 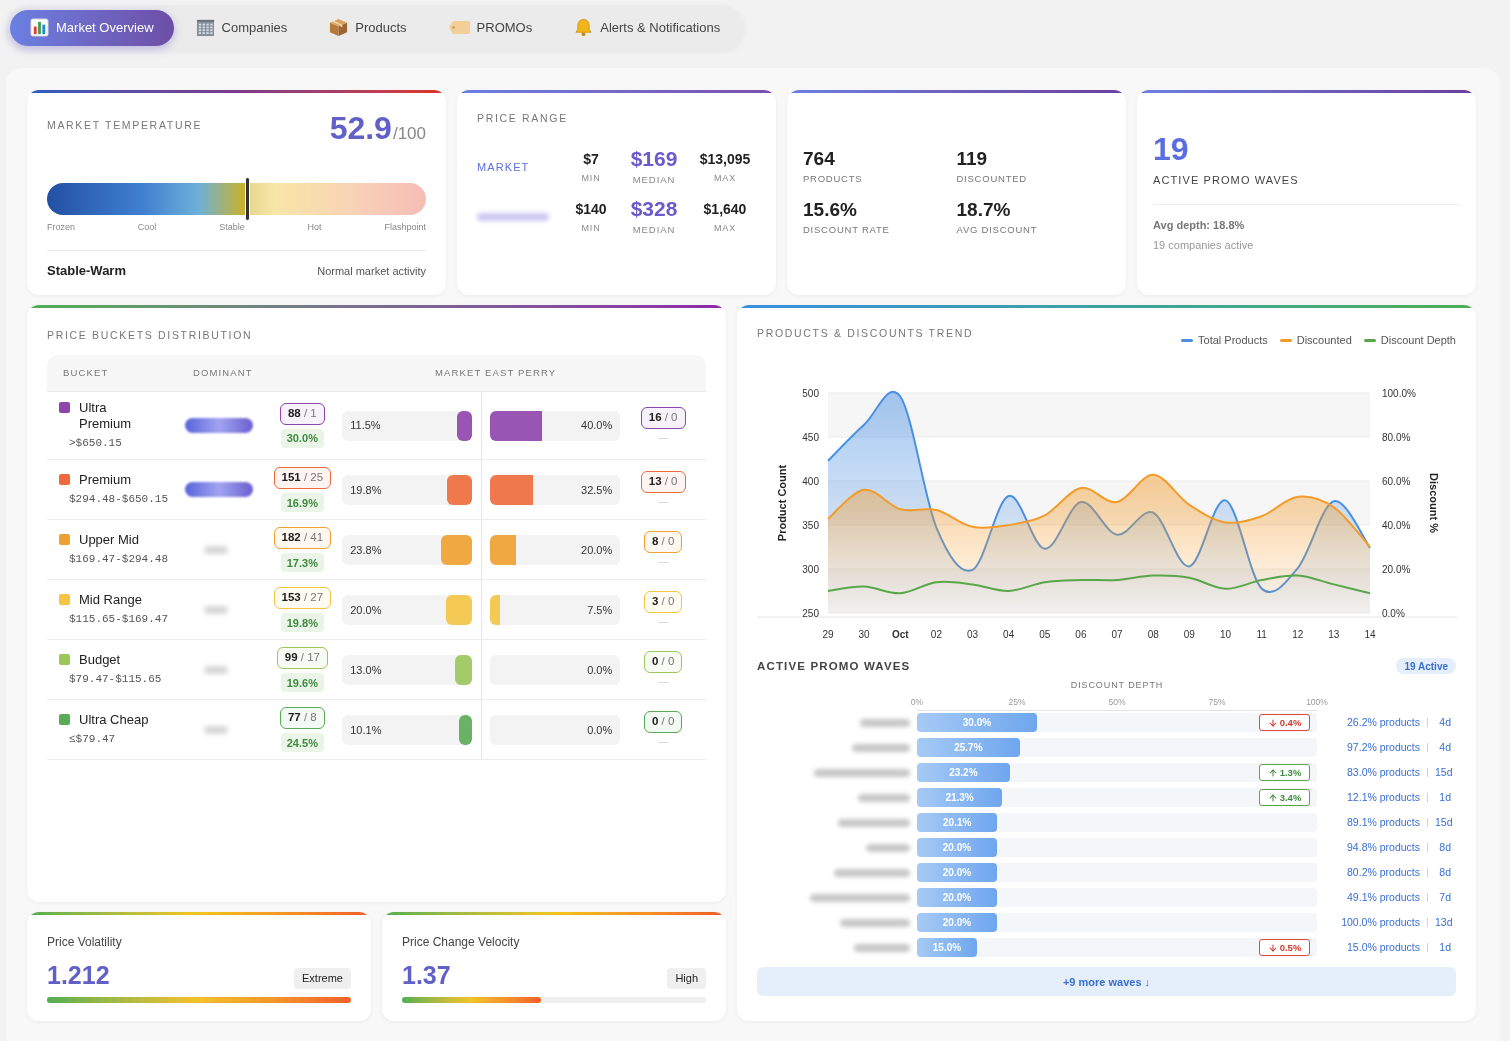 I want to click on stat-label: MIN, so click(x=591, y=228).